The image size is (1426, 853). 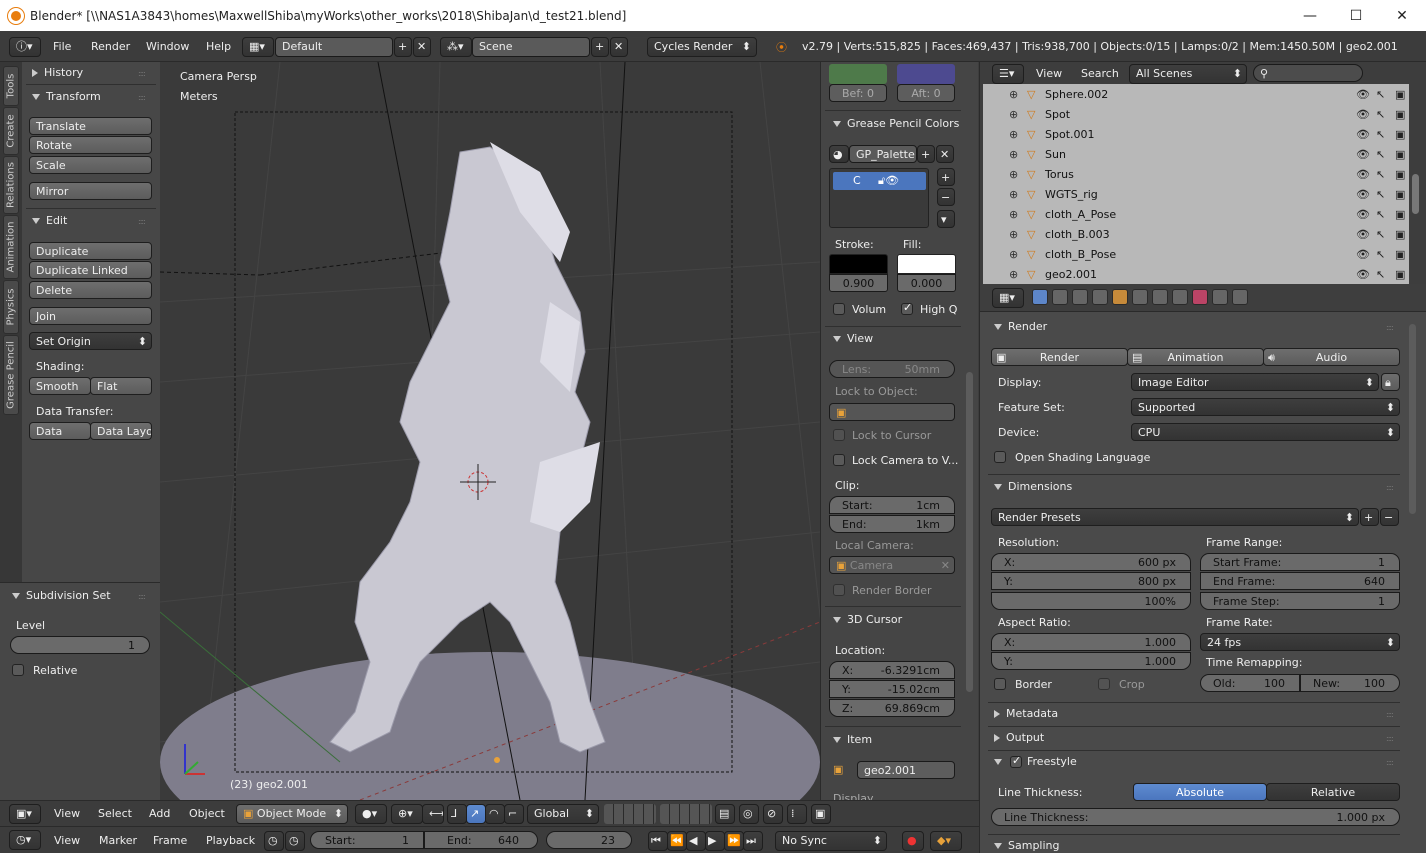 What do you see at coordinates (1369, 517) in the screenshot?
I see `add-preset-icon: +` at bounding box center [1369, 517].